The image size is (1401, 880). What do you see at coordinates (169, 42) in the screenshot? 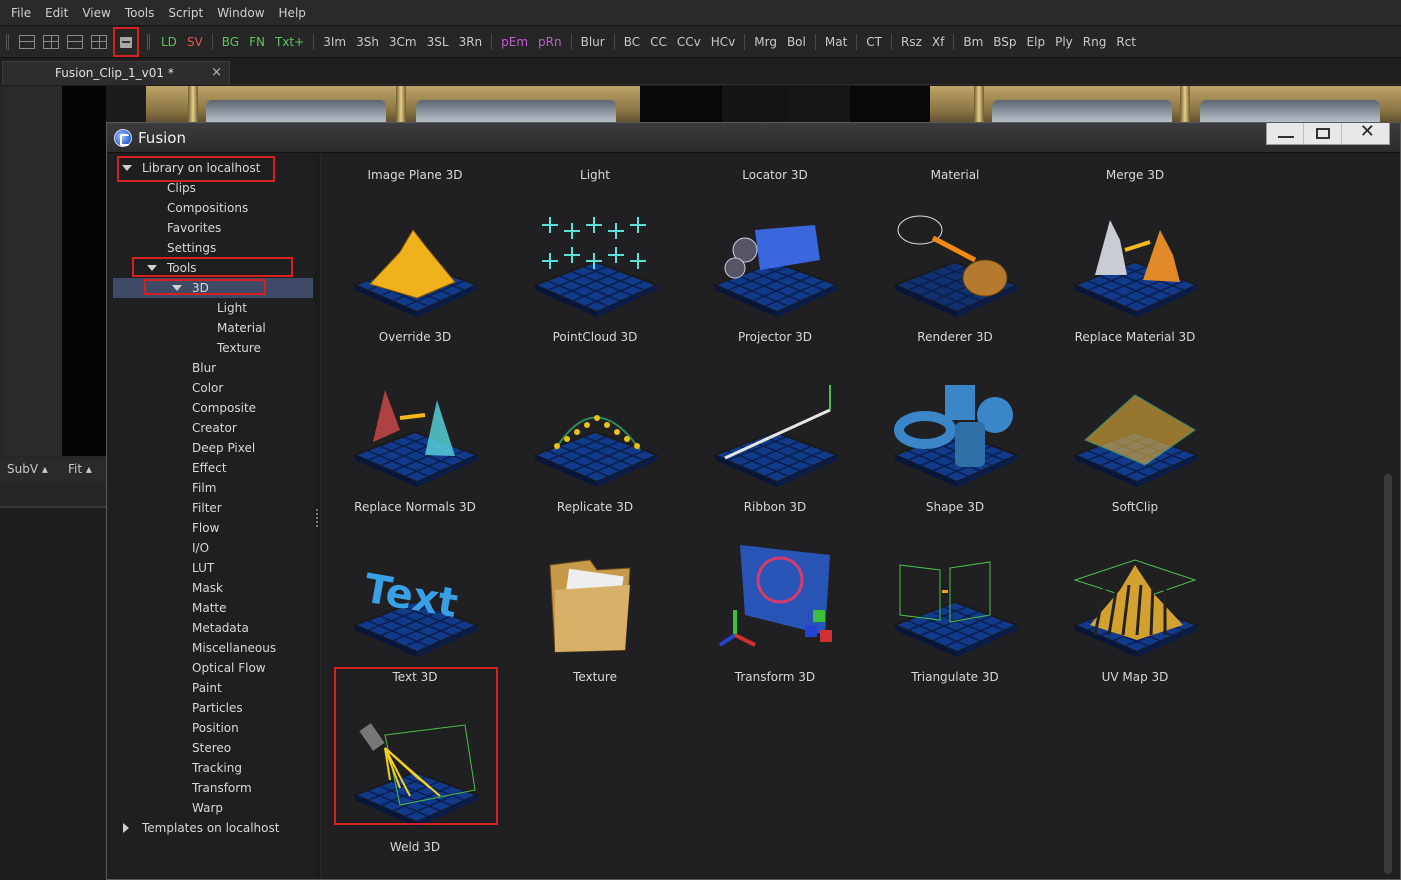
I see `tool-button-ld: LD` at bounding box center [169, 42].